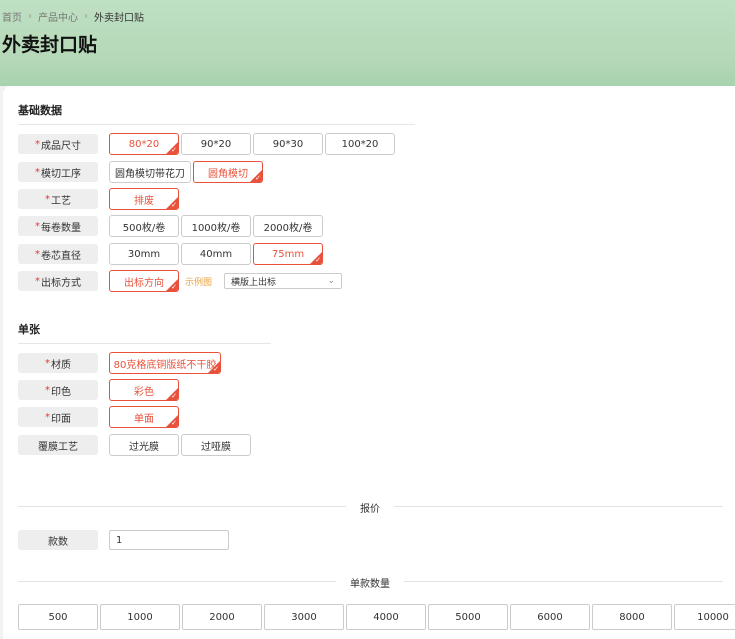  What do you see at coordinates (304, 617) in the screenshot?
I see `qty-option-3000: 3000` at bounding box center [304, 617].